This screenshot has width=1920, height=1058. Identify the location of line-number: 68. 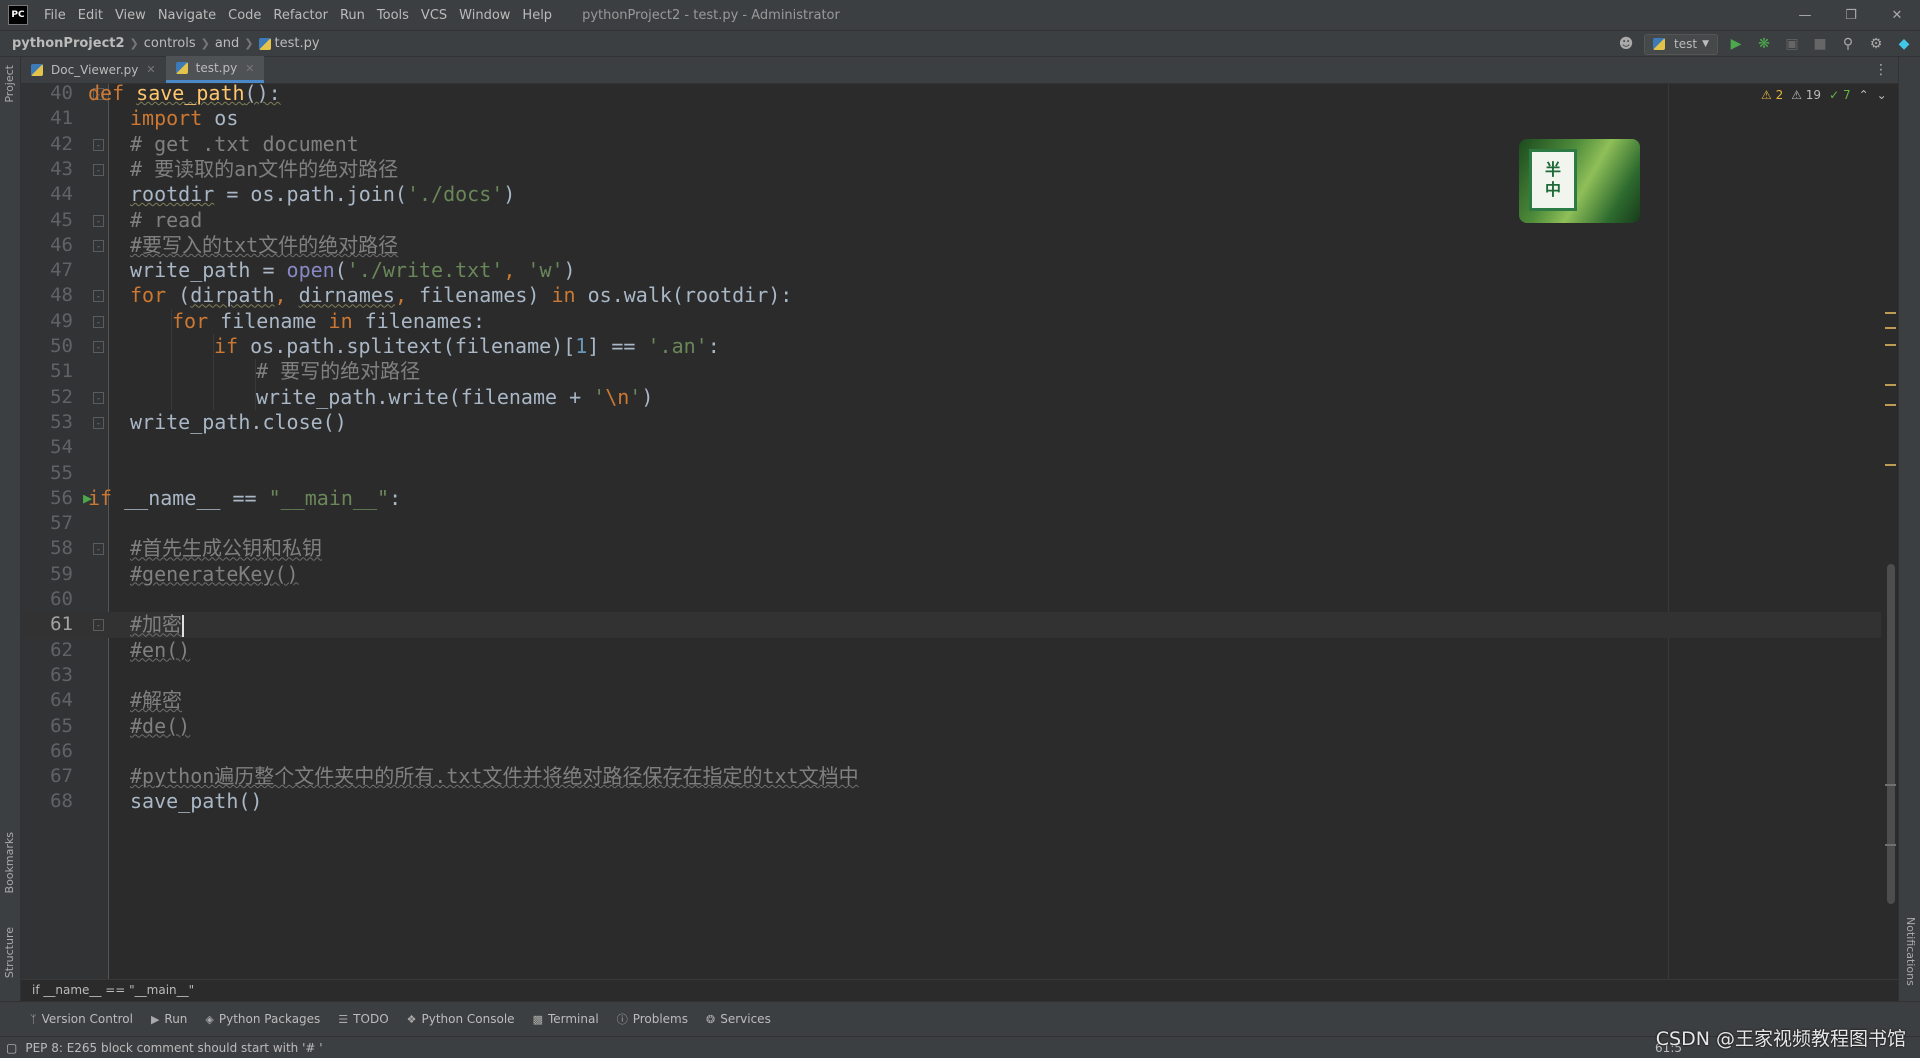
(47, 801).